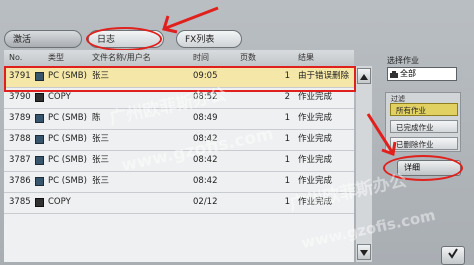 This screenshot has height=265, width=474. Describe the element at coordinates (205, 118) in the screenshot. I see `row-time: 08:49` at that location.